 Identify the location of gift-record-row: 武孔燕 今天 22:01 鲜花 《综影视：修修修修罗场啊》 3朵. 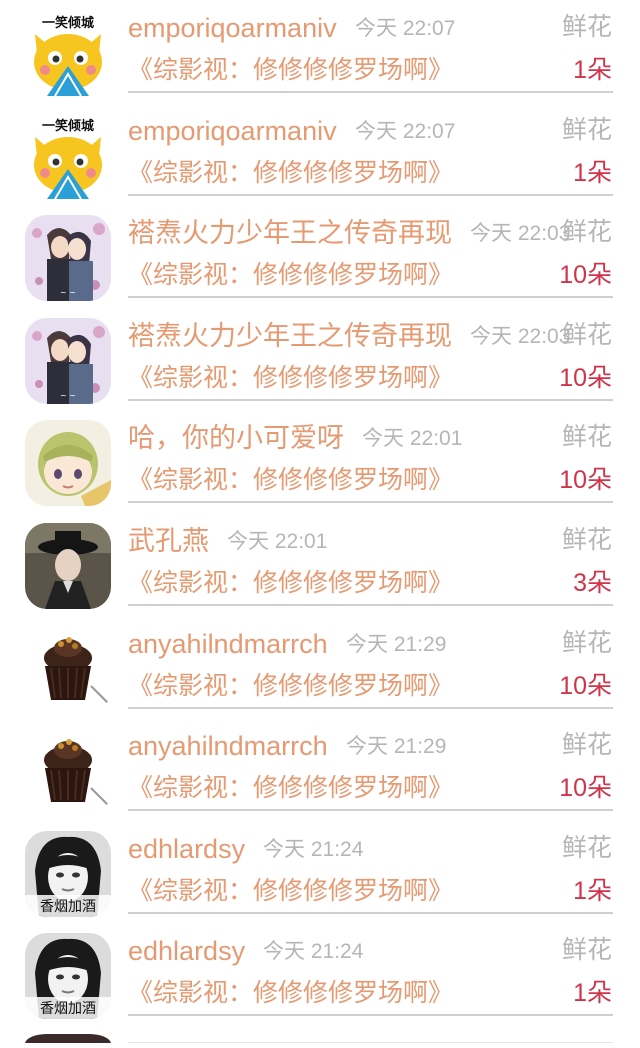
(320, 564).